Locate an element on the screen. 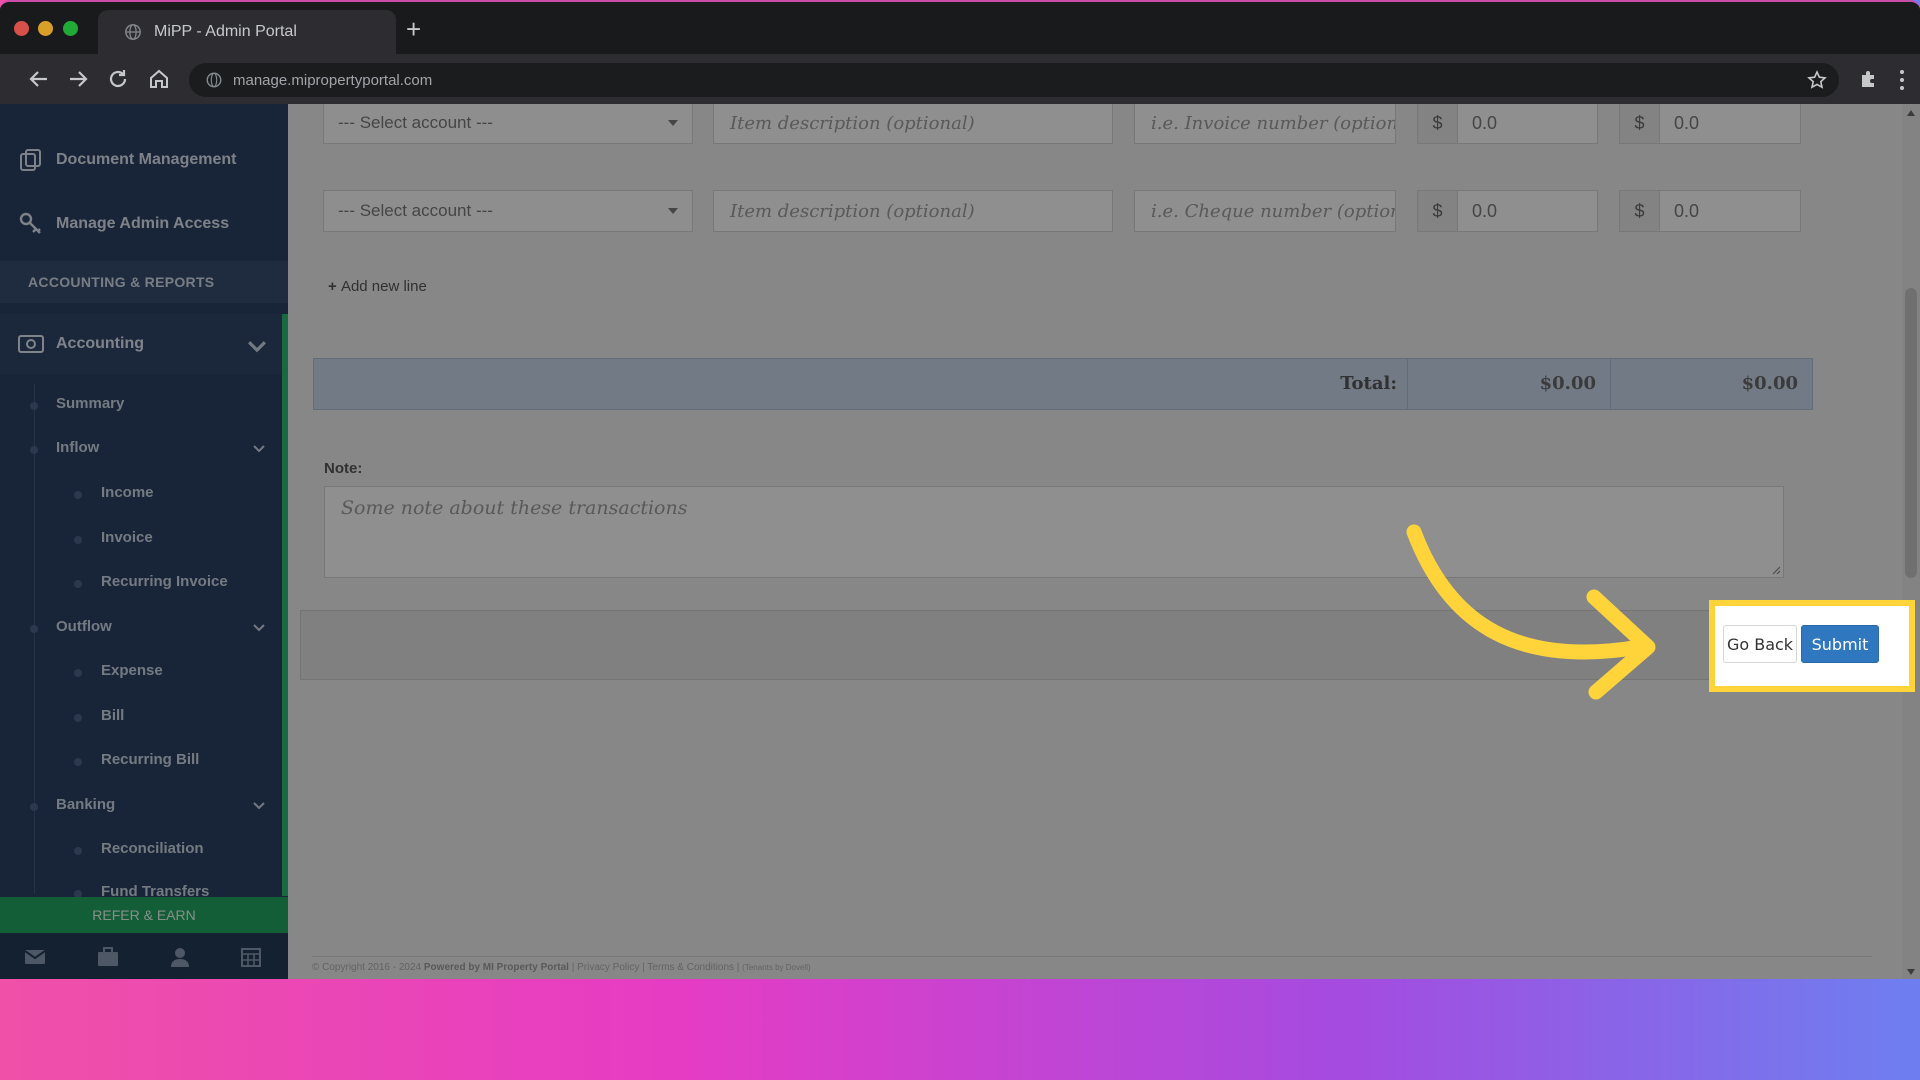 The width and height of the screenshot is (1920, 1080). reload-icon is located at coordinates (118, 79).